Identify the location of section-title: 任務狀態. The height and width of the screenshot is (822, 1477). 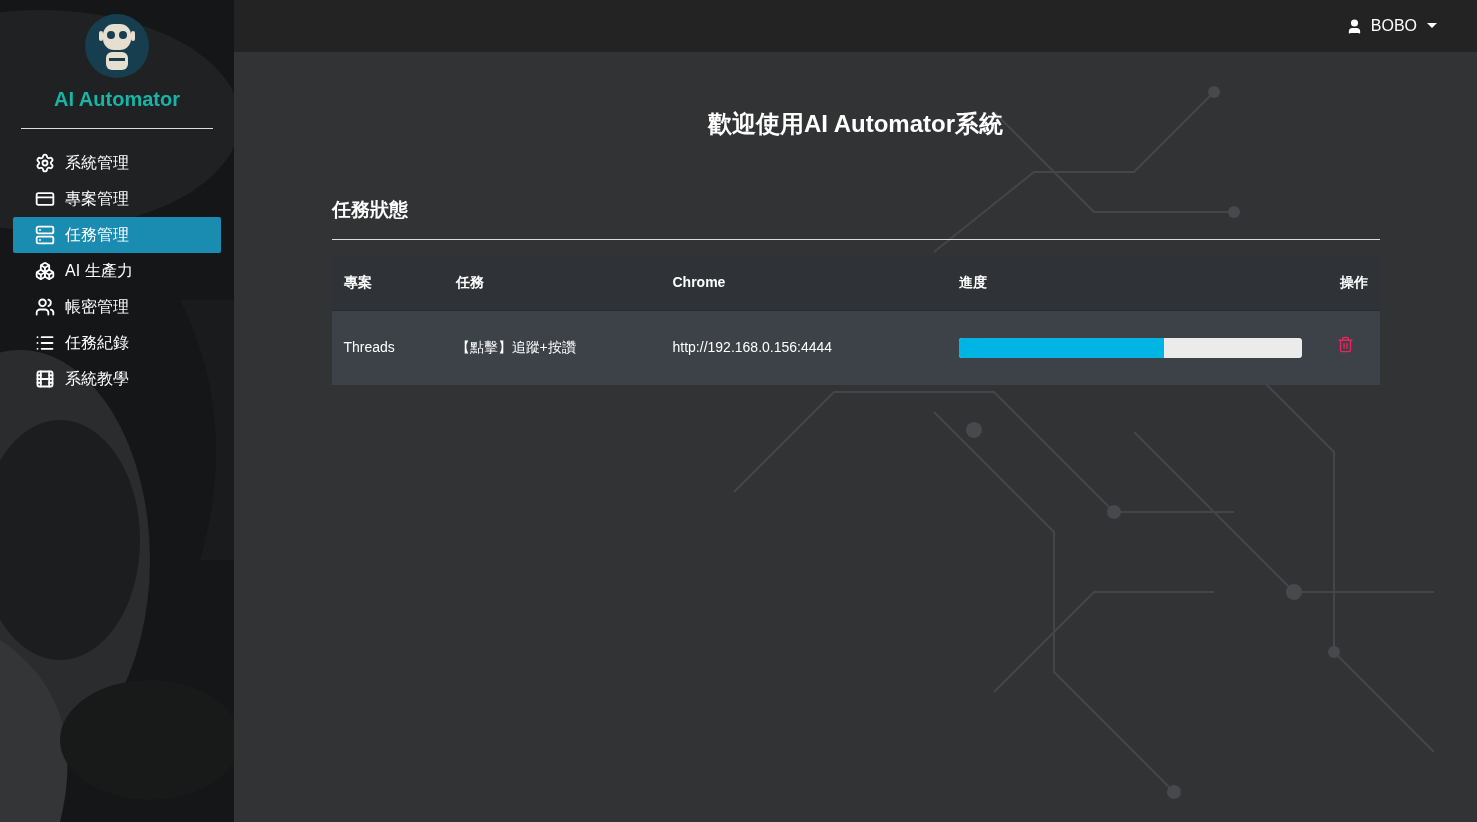
(370, 210).